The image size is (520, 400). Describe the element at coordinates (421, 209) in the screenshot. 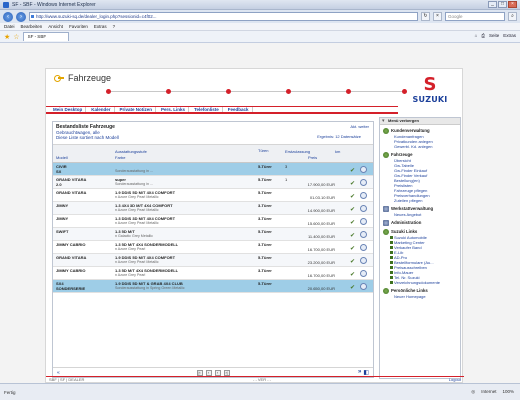

I see `sidebar-section-title: Werkstattverwaltung` at that location.